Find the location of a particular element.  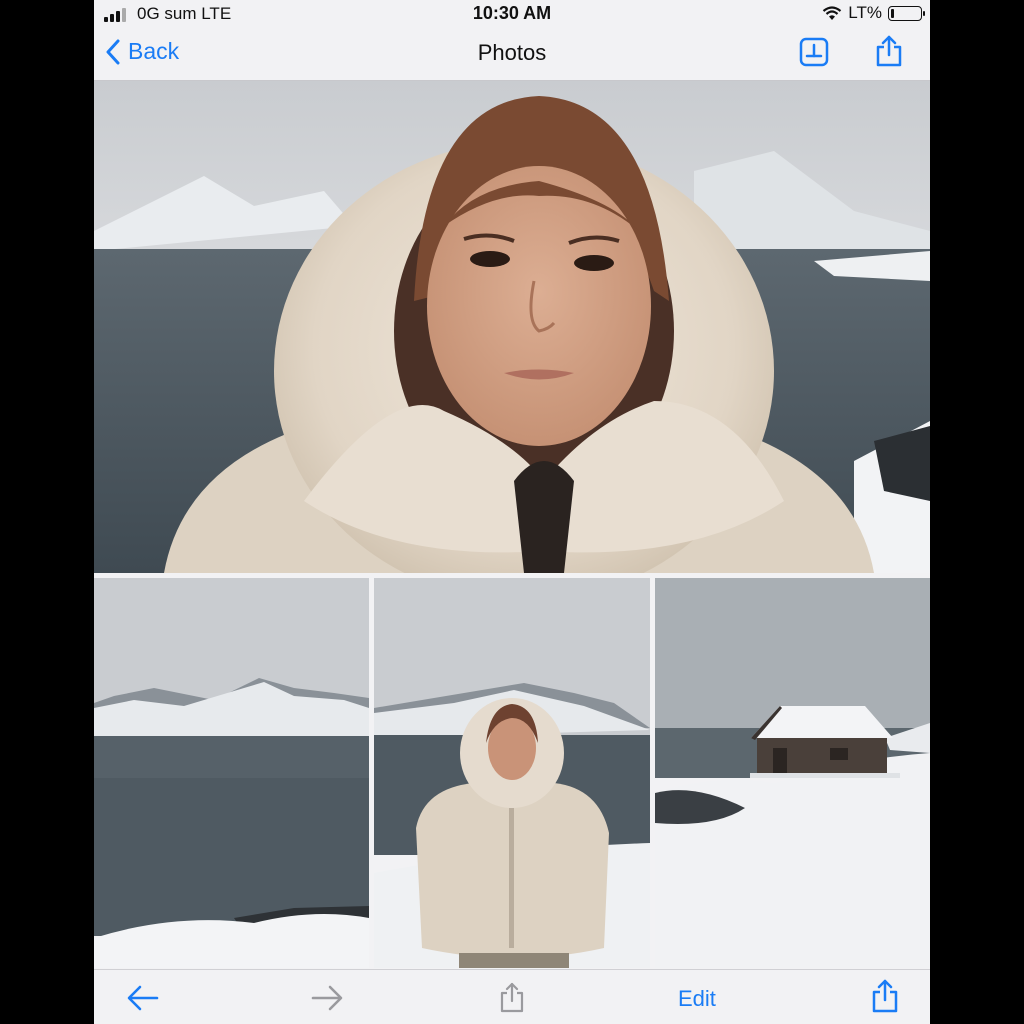

status-bar: 0G sum LTE 10:30 AM LT% is located at coordinates (512, 14).